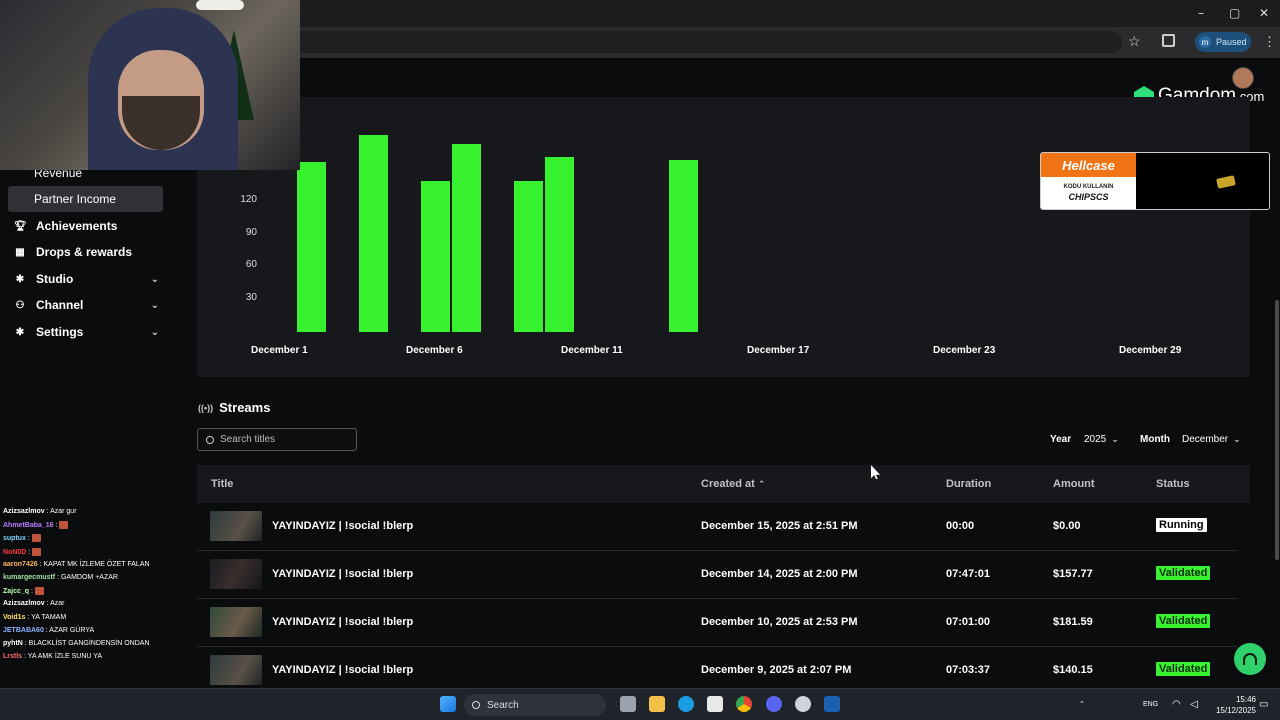  Describe the element at coordinates (1235, 710) in the screenshot. I see `clock-date: 15/12/2025` at that location.